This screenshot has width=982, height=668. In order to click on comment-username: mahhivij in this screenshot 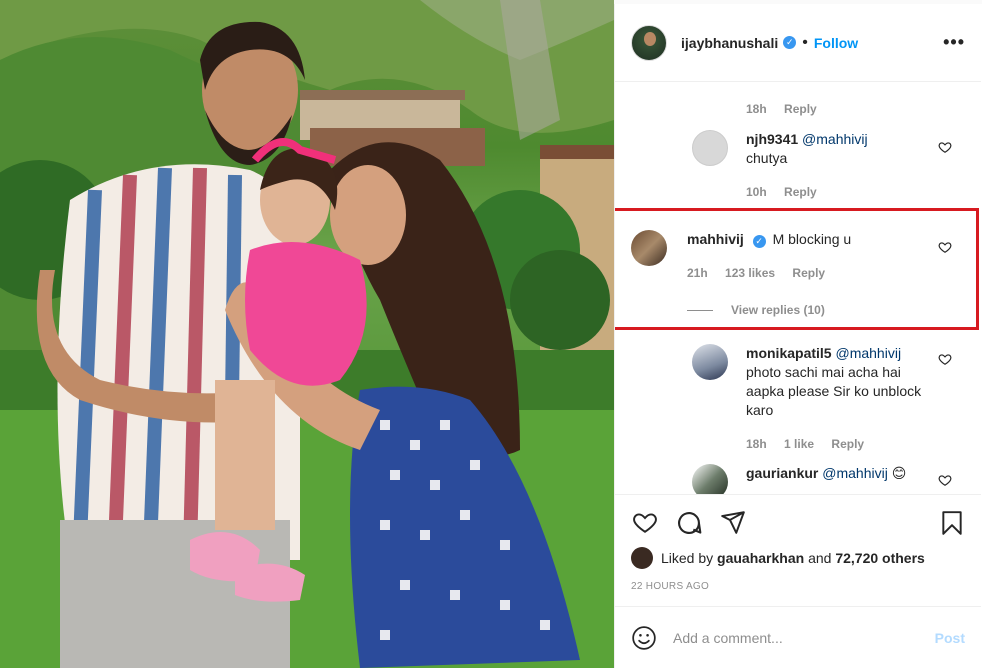, I will do `click(715, 239)`.